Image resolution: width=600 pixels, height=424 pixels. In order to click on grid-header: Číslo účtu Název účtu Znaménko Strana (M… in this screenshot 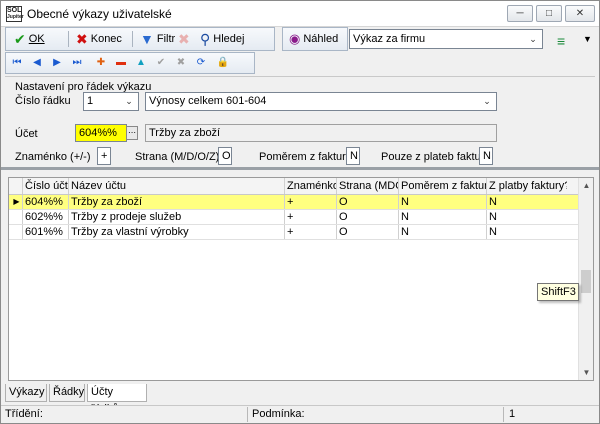, I will do `click(294, 186)`.